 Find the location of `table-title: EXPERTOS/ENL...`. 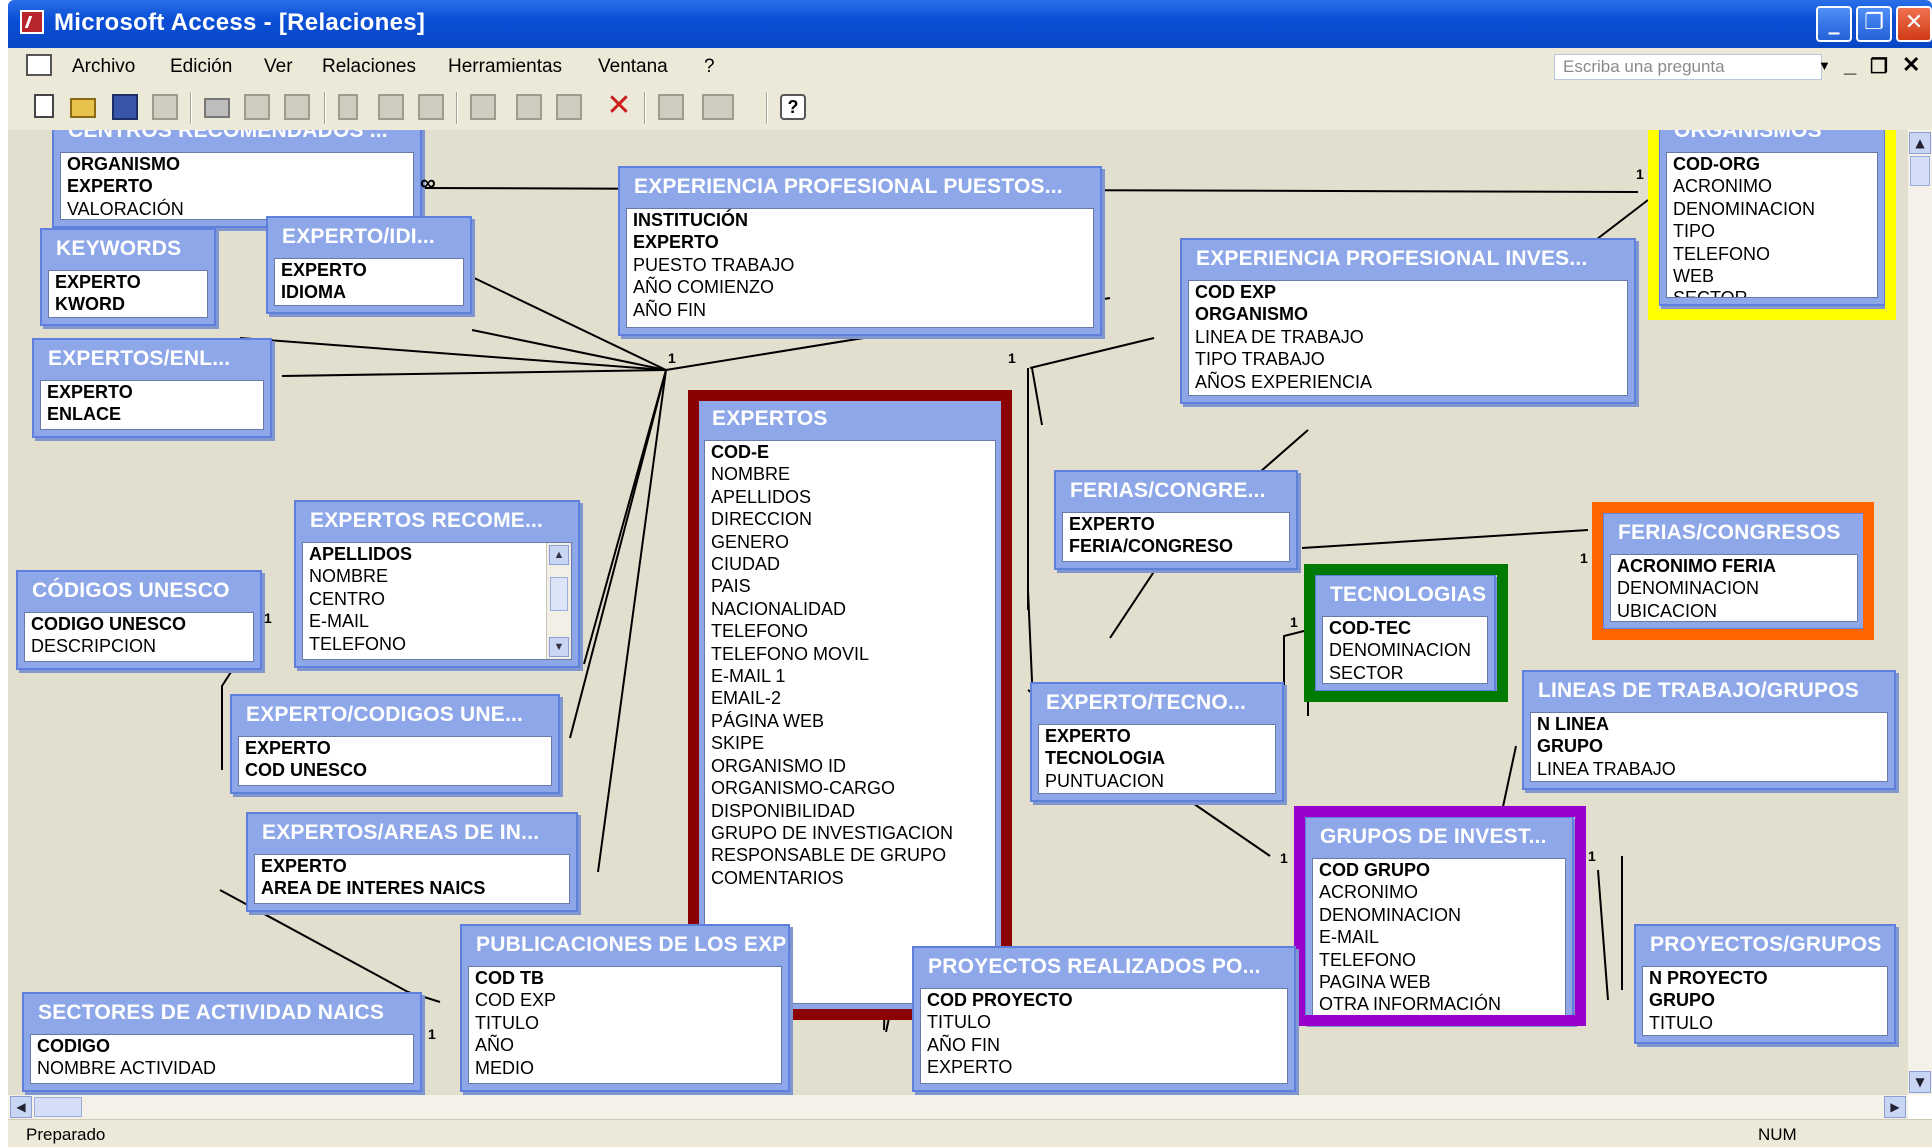

table-title: EXPERTOS/ENL... is located at coordinates (152, 359).